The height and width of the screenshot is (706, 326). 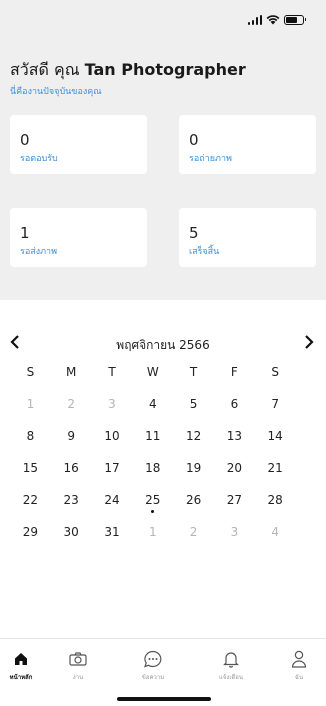 What do you see at coordinates (234, 468) in the screenshot?
I see `day-number: 20` at bounding box center [234, 468].